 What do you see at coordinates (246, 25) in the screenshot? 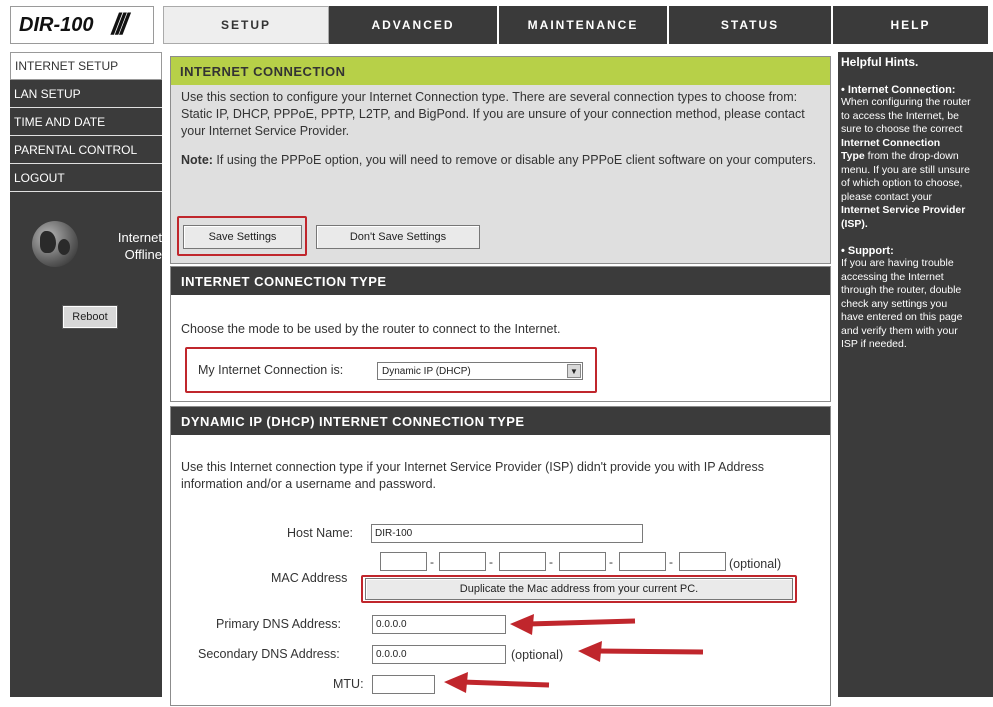
I see `tab-setup: SETUP` at bounding box center [246, 25].